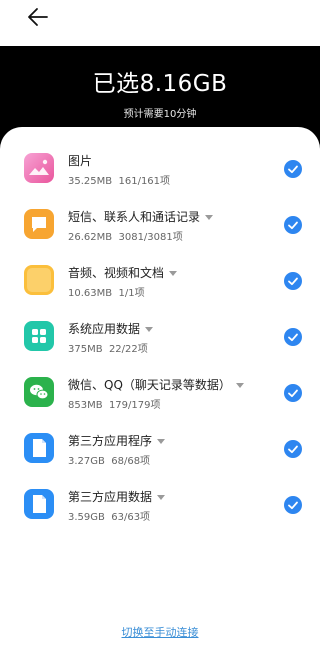 Image resolution: width=320 pixels, height=654 pixels. I want to click on item-name-text: 短信、联系人和通话记录, so click(134, 217).